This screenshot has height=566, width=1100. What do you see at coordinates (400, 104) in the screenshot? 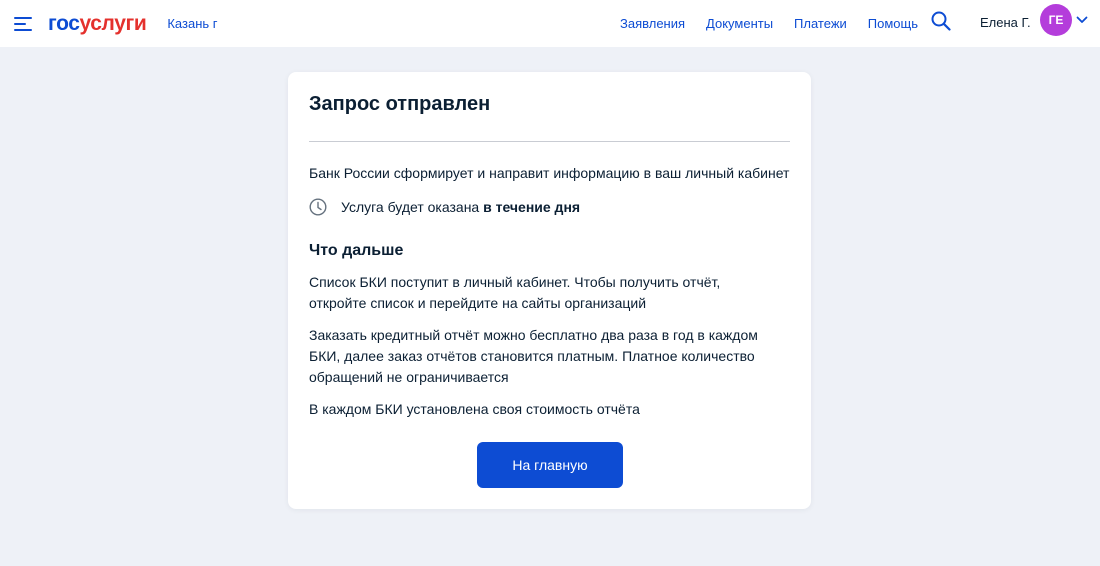
I see `page-title: Запрос отправлен` at bounding box center [400, 104].